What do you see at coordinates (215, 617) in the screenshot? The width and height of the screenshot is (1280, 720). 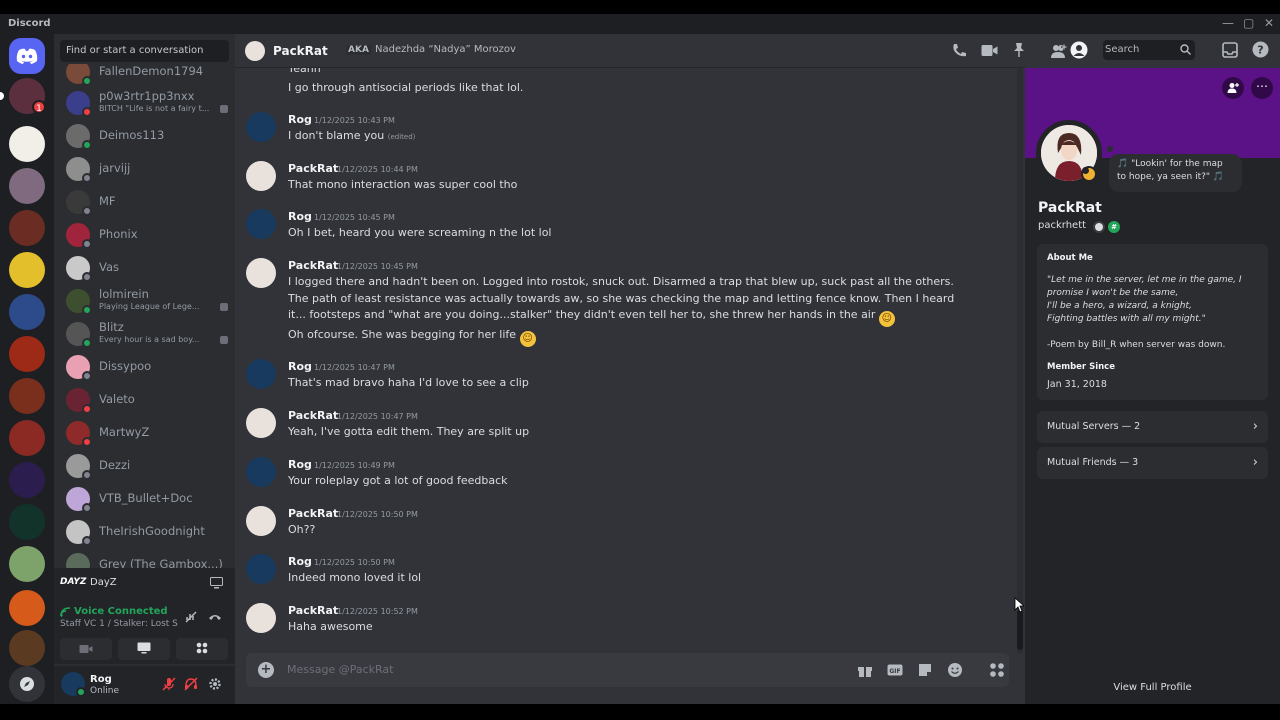 I see `disconnect-icon` at bounding box center [215, 617].